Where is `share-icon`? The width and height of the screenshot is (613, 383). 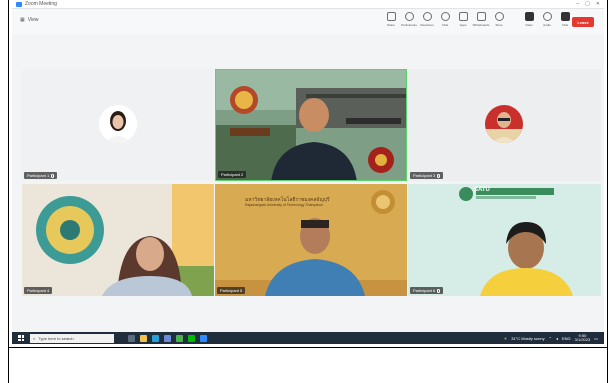 share-icon is located at coordinates (391, 16).